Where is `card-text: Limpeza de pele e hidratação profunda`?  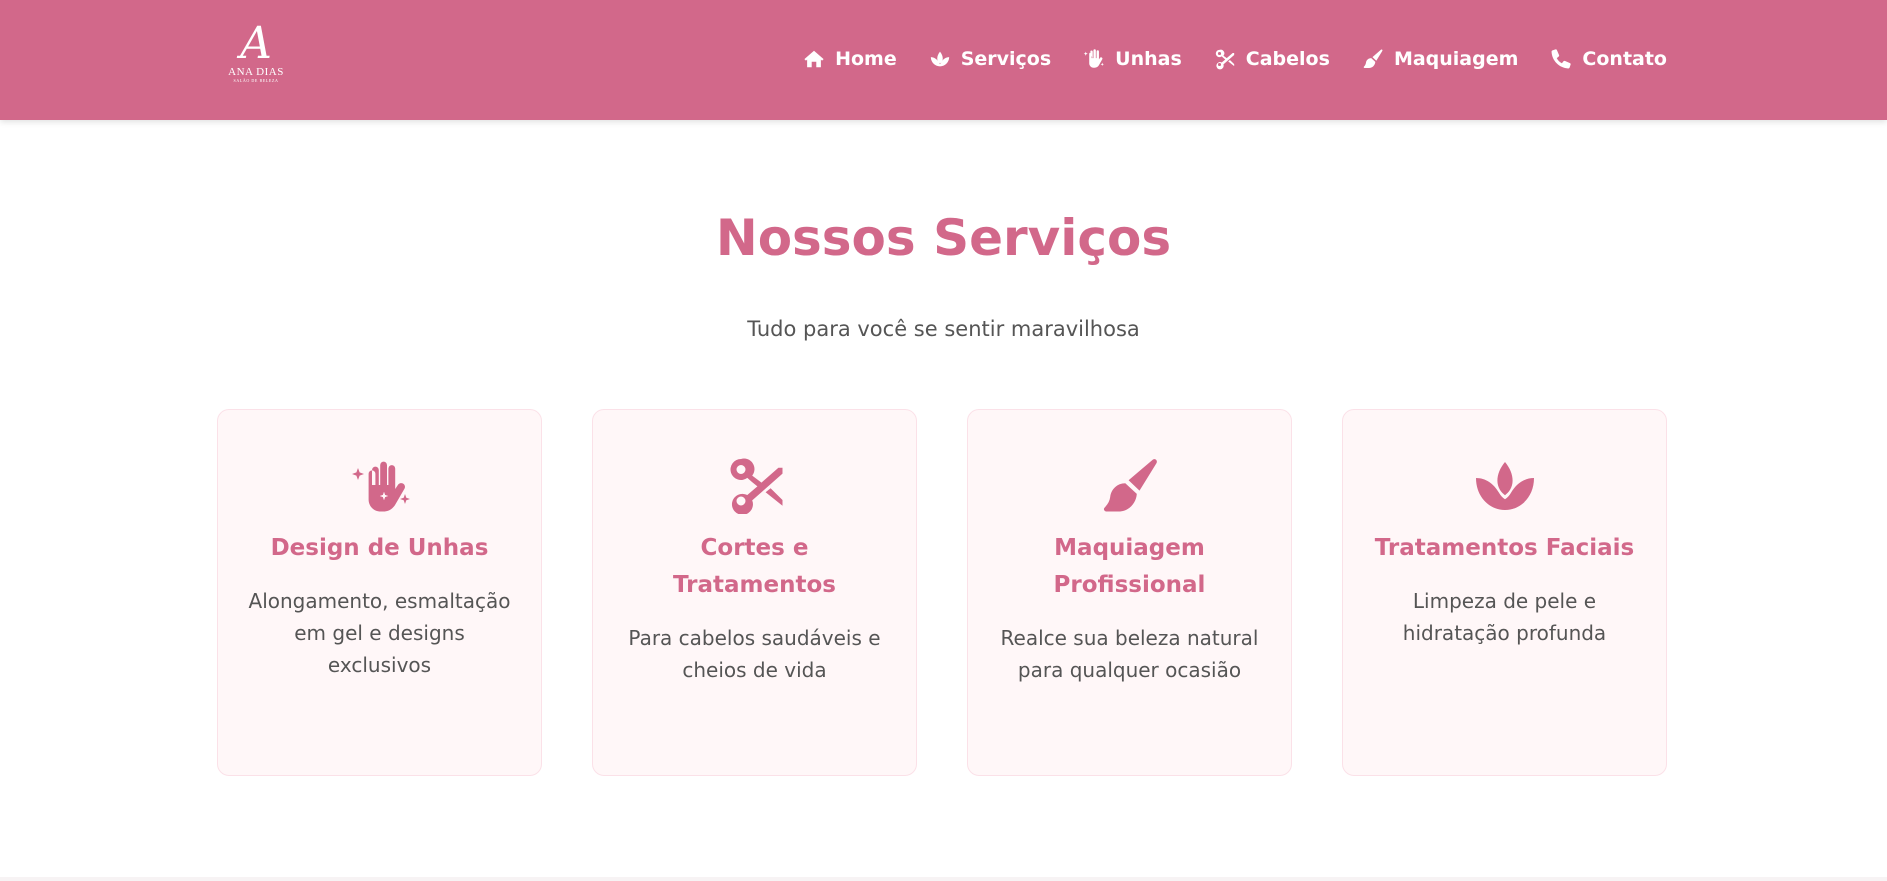 card-text: Limpeza de pele e hidratação profunda is located at coordinates (1504, 617).